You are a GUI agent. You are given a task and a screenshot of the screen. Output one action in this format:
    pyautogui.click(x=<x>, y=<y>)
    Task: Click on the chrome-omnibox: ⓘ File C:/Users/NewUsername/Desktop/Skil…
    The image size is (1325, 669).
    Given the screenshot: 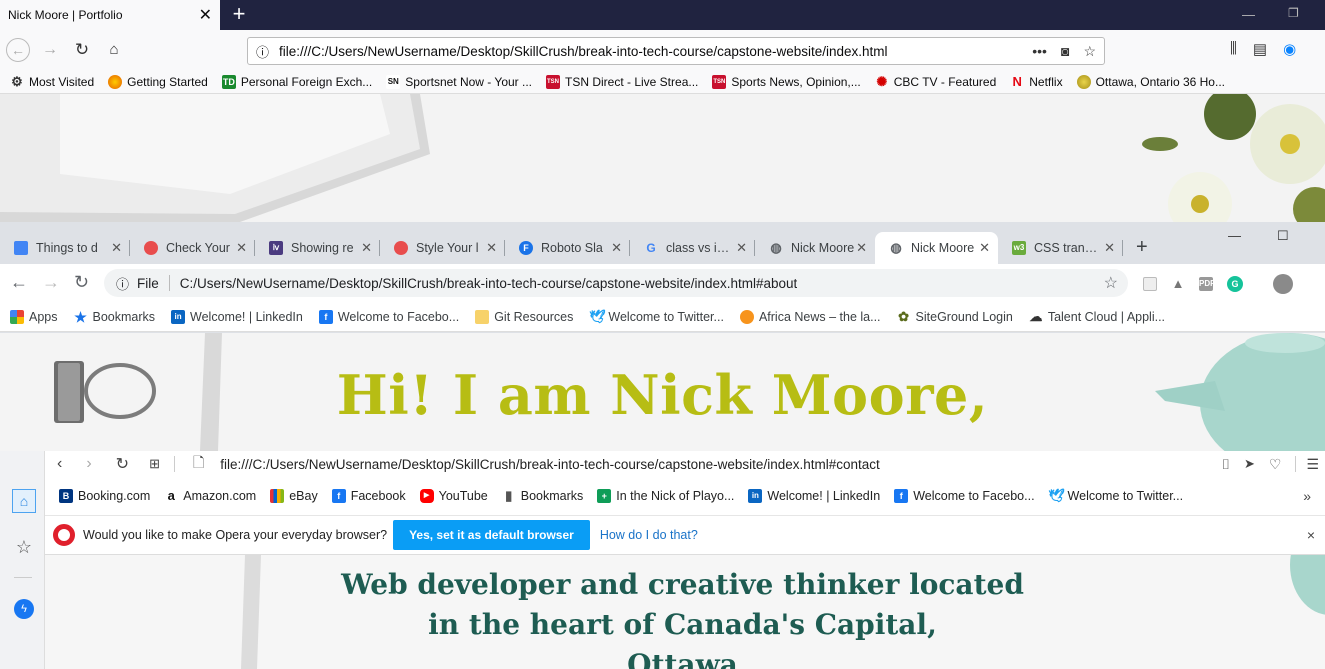 What is the action you would take?
    pyautogui.click(x=616, y=283)
    